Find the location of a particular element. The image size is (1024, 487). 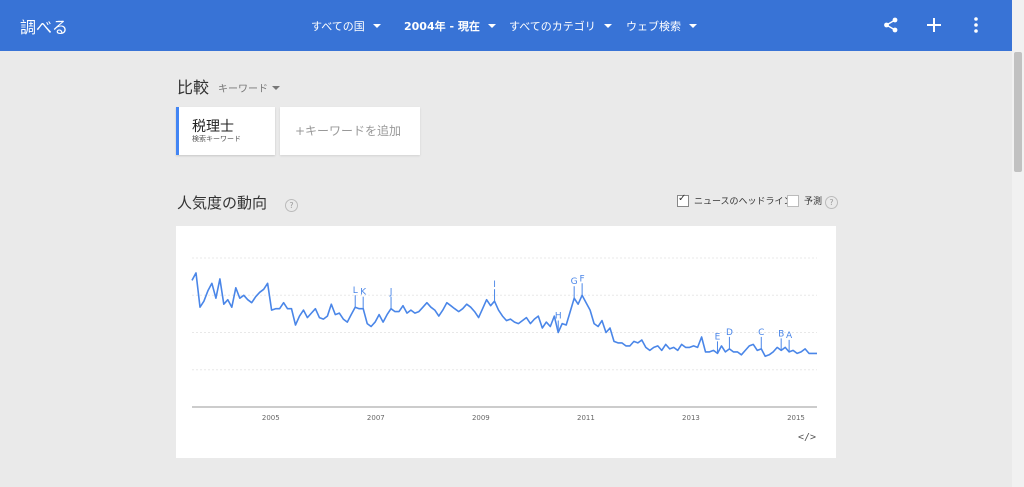

news-headlines-toggle: ニュースのヘッドライン is located at coordinates (735, 200).